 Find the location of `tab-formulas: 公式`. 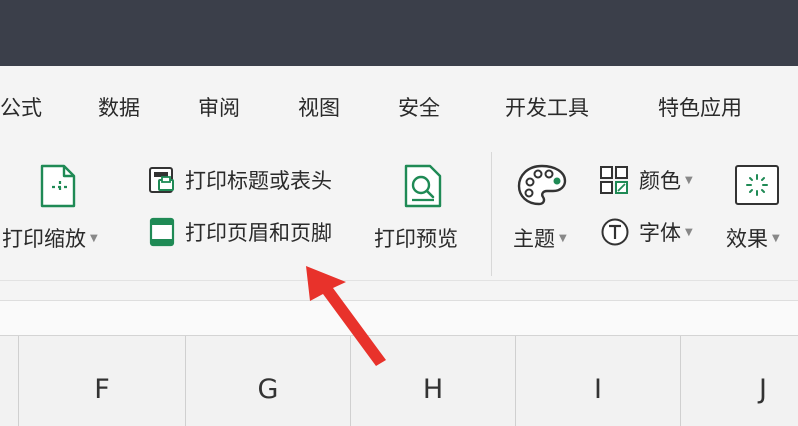

tab-formulas: 公式 is located at coordinates (21, 107).